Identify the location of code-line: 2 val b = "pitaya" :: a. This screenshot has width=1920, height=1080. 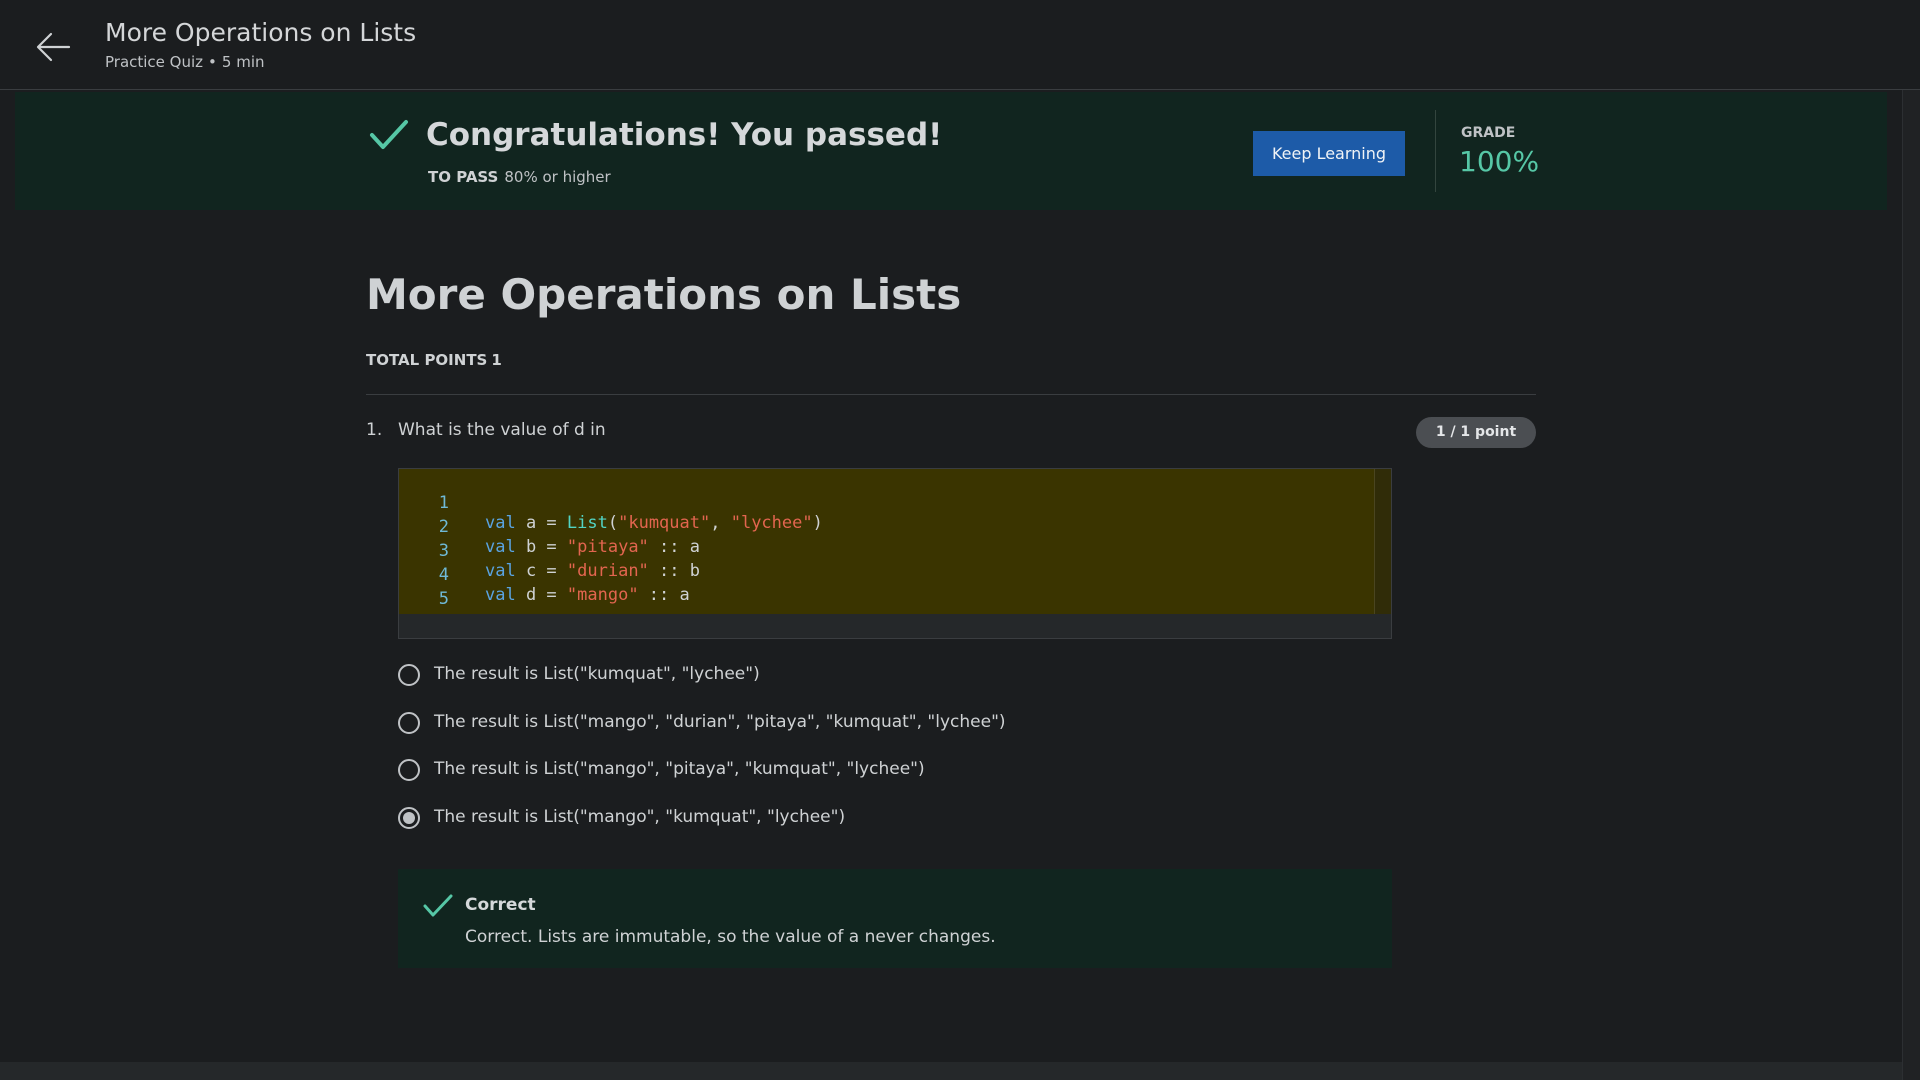
(549, 527).